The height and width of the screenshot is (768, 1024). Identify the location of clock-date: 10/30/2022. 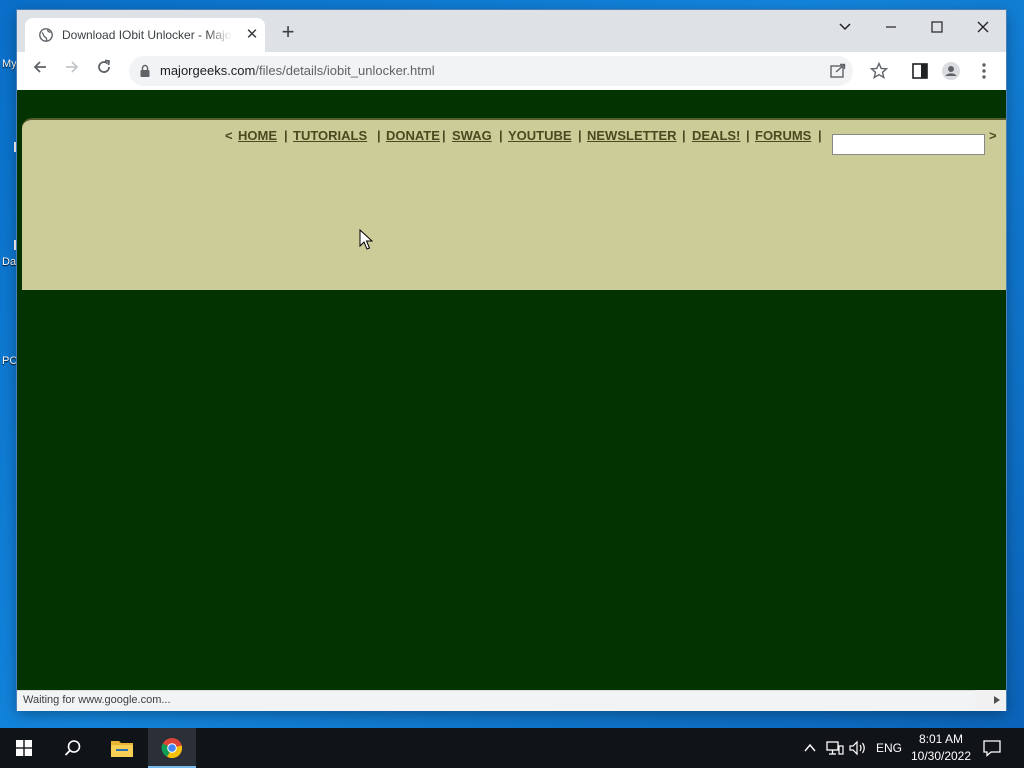
(941, 756).